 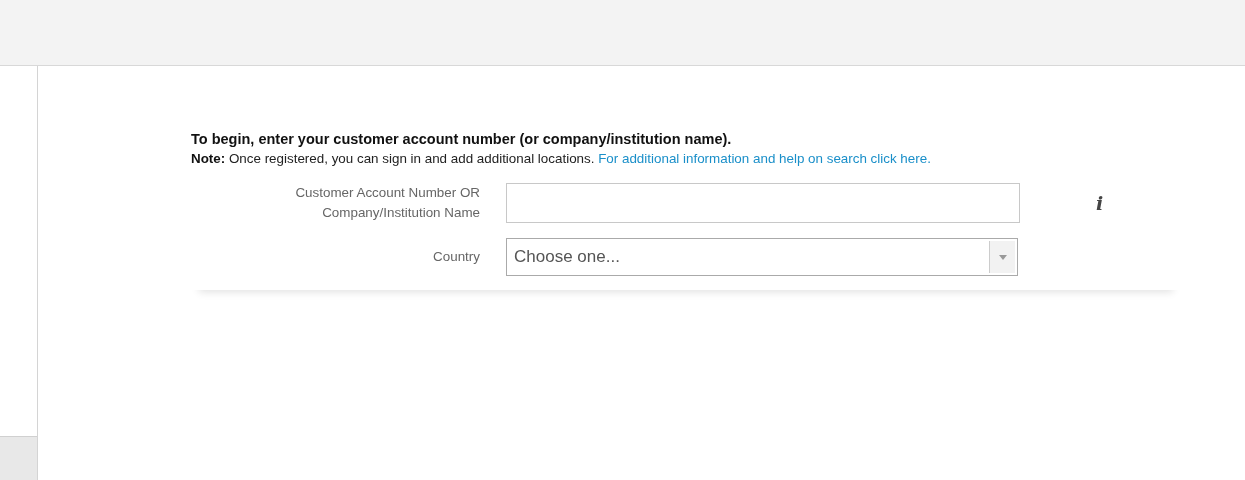 I want to click on instruction-heading: To begin, enter your customer account number (or company/institution name)., so click(x=462, y=139).